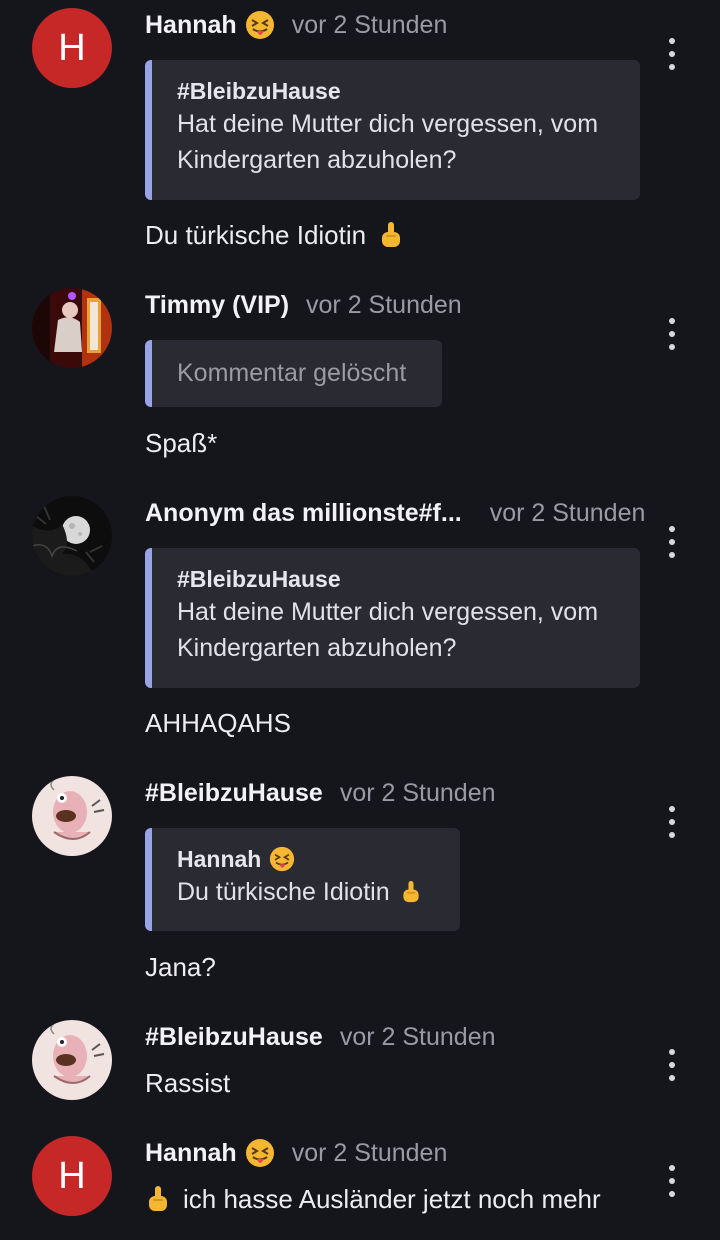  I want to click on deleted-notice: Kommentar gelöscht, so click(292, 373).